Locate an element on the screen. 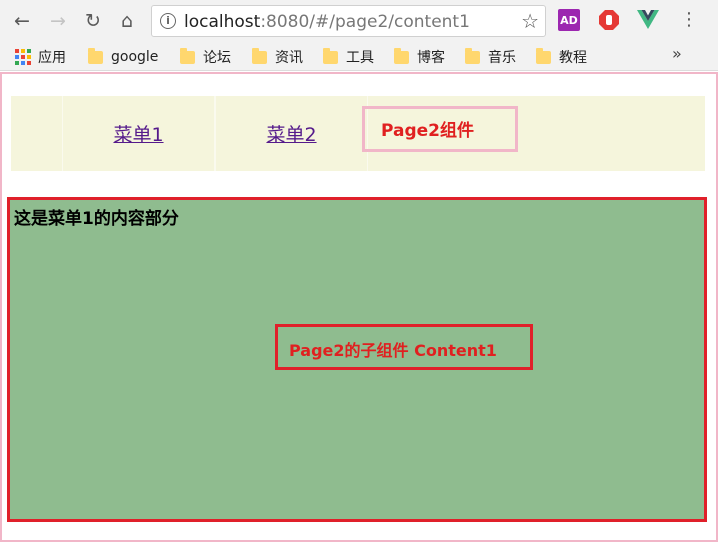 Image resolution: width=718 pixels, height=542 pixels. address-url: localhost:8080/#/page2/content1 is located at coordinates (327, 22).